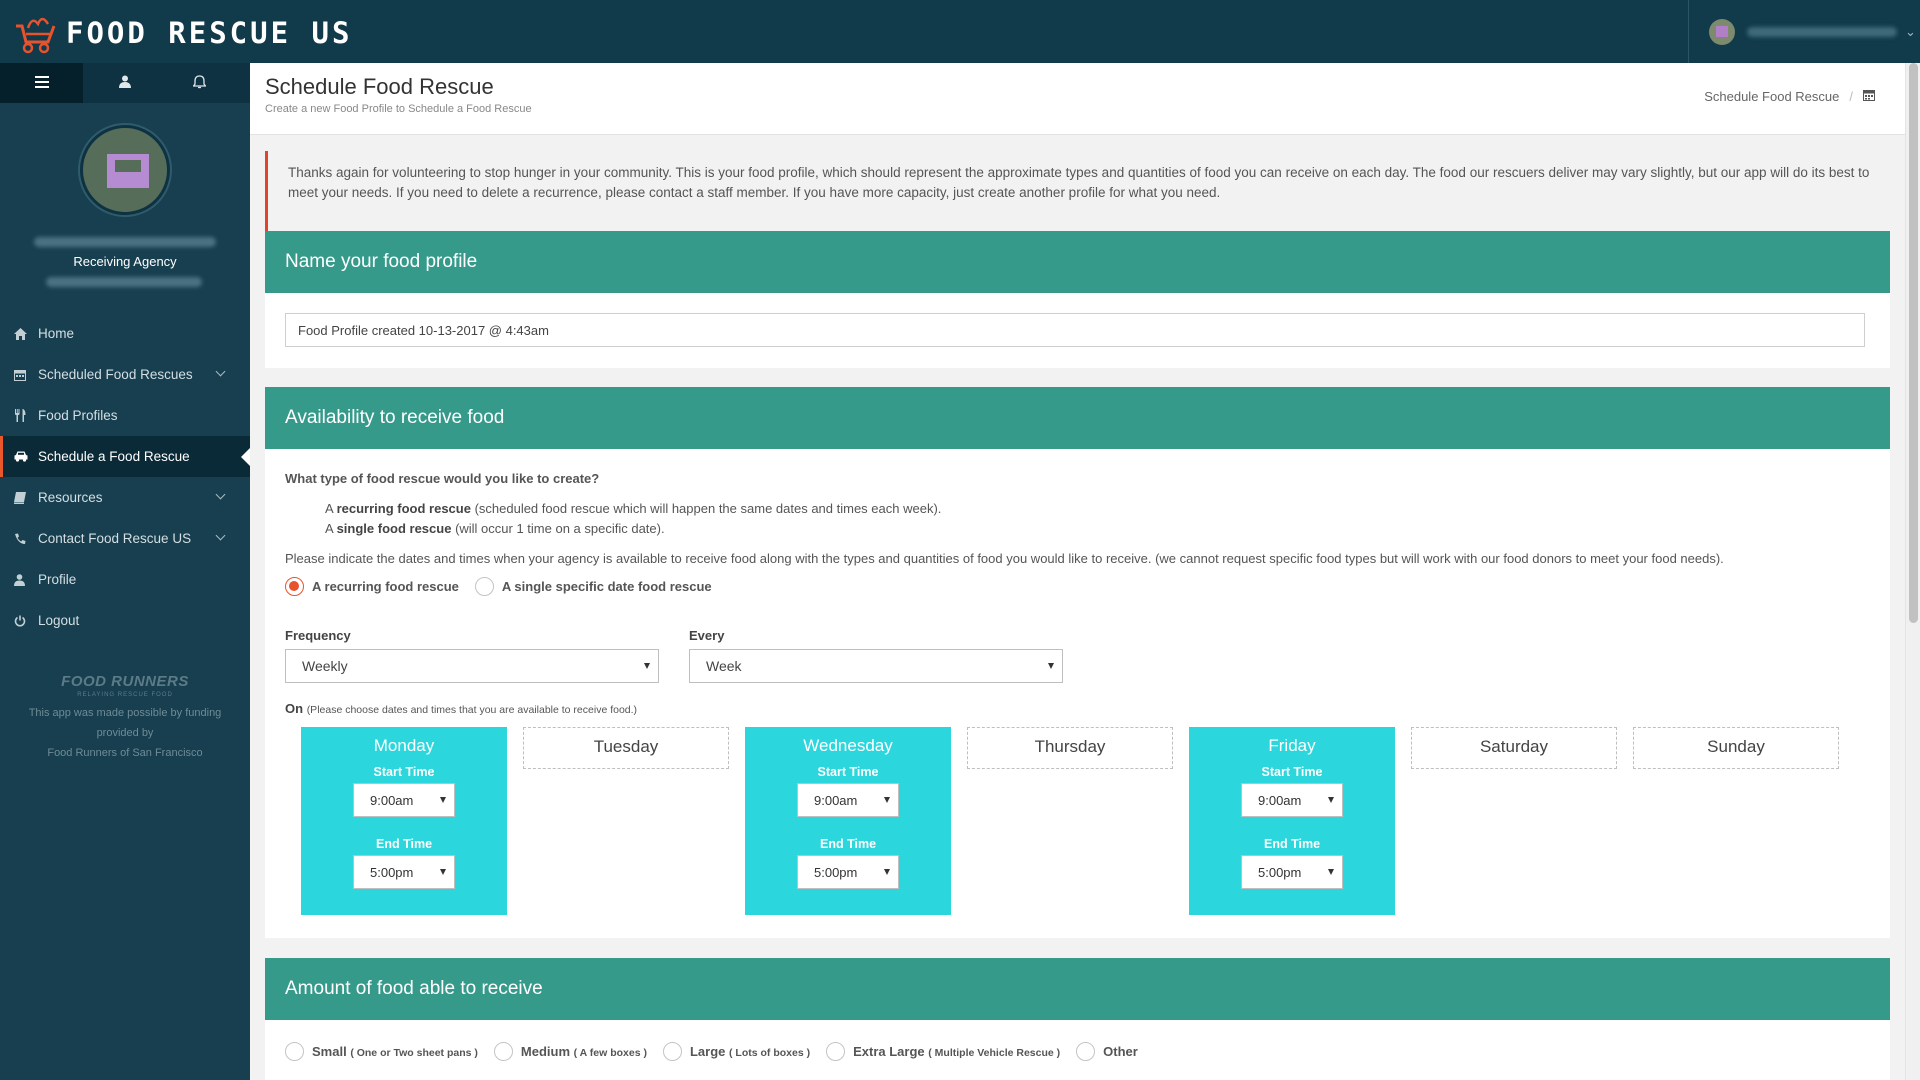 The image size is (1920, 1080). I want to click on large-radio, so click(672, 1051).